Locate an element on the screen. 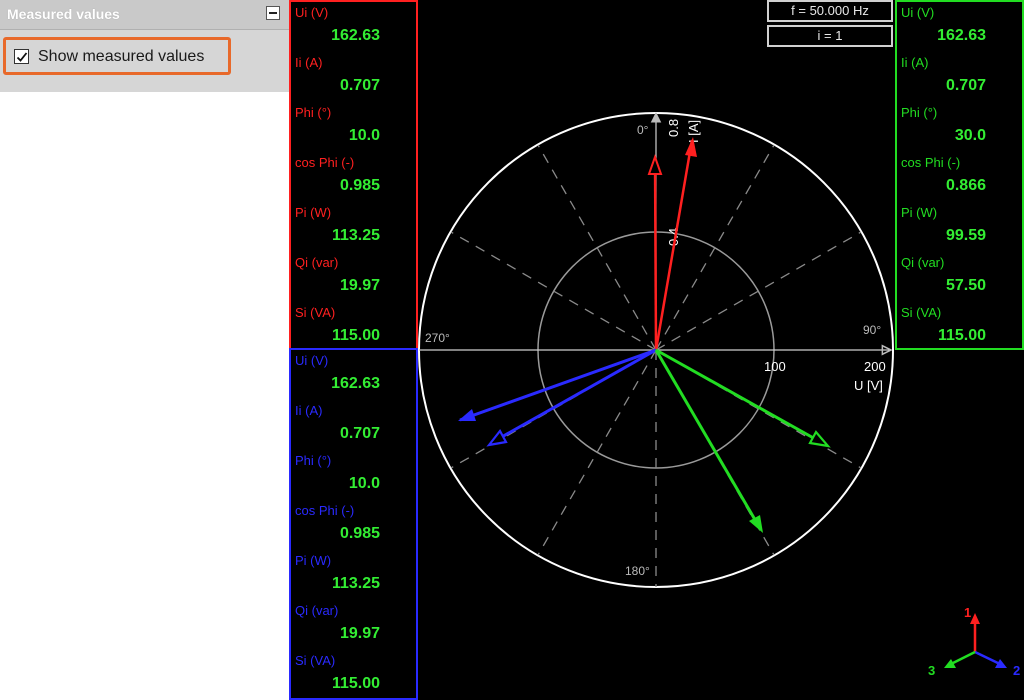 This screenshot has width=1024, height=700. value-pi: 99.59 is located at coordinates (965, 235).